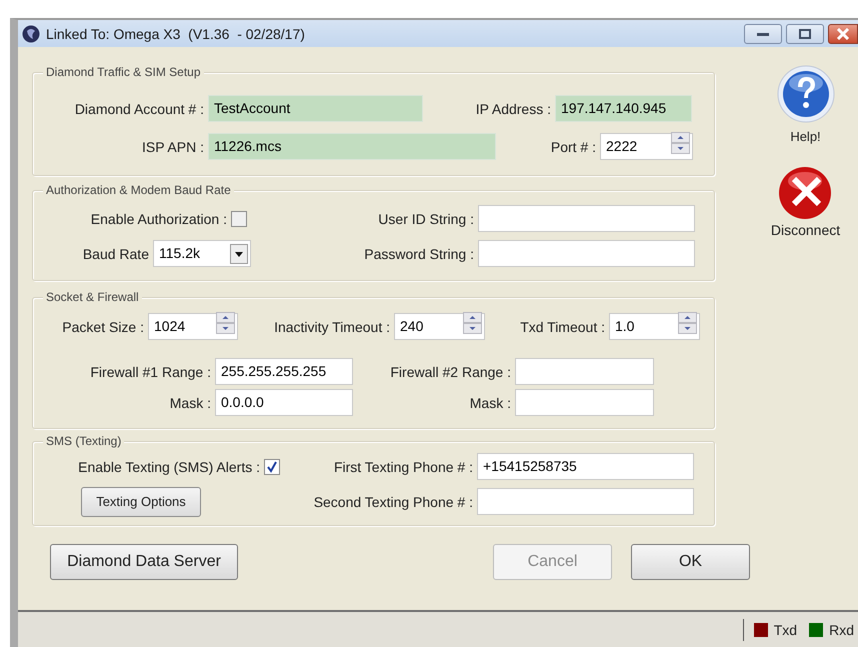  I want to click on spin-field: 240, so click(439, 326).